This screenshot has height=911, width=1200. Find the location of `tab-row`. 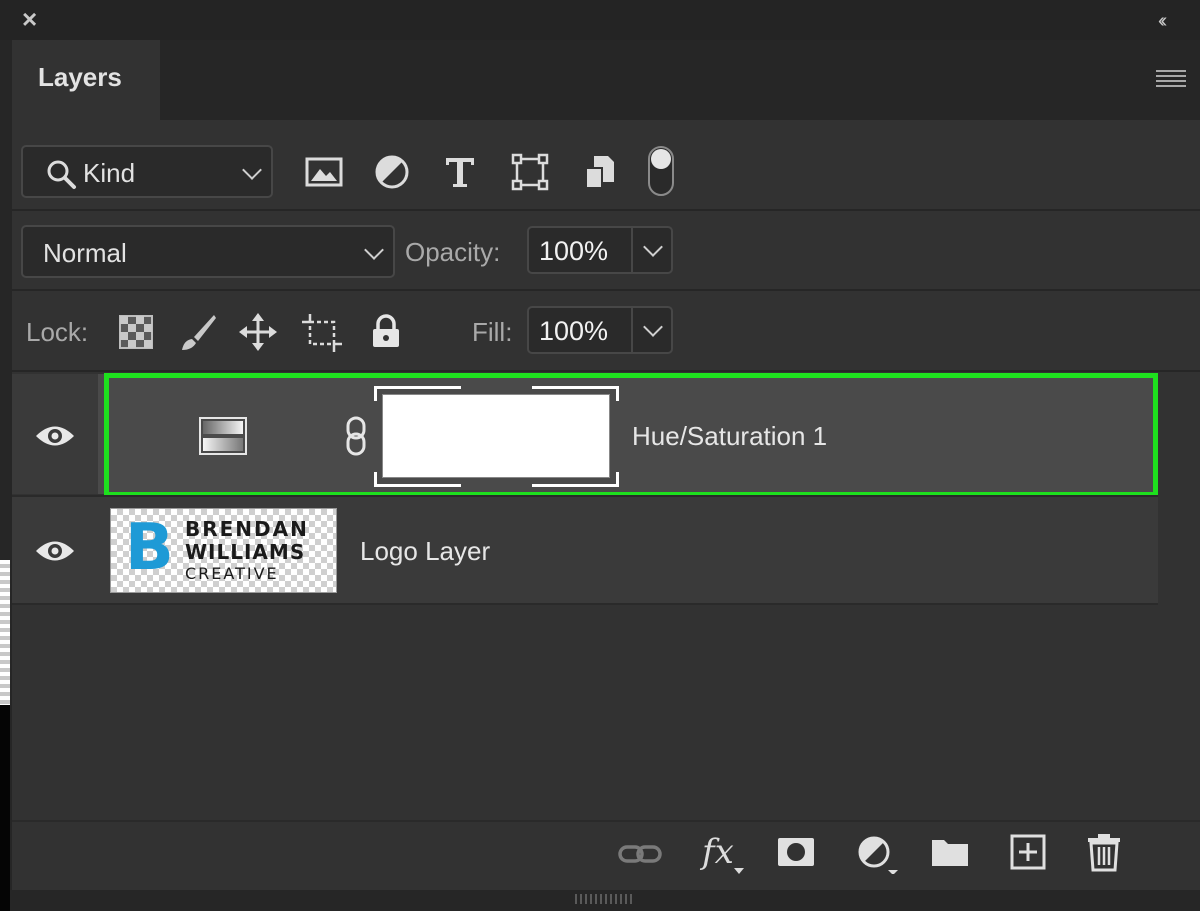

tab-row is located at coordinates (606, 80).